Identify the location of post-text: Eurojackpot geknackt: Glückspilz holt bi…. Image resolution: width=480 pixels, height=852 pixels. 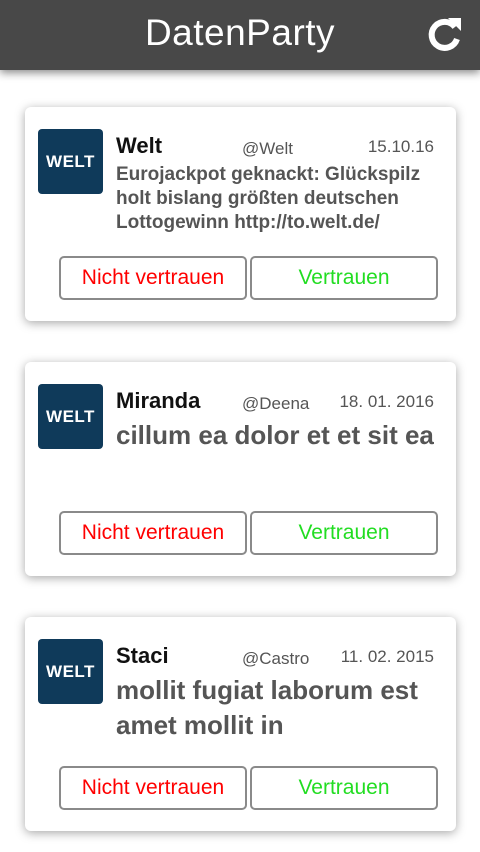
(268, 198).